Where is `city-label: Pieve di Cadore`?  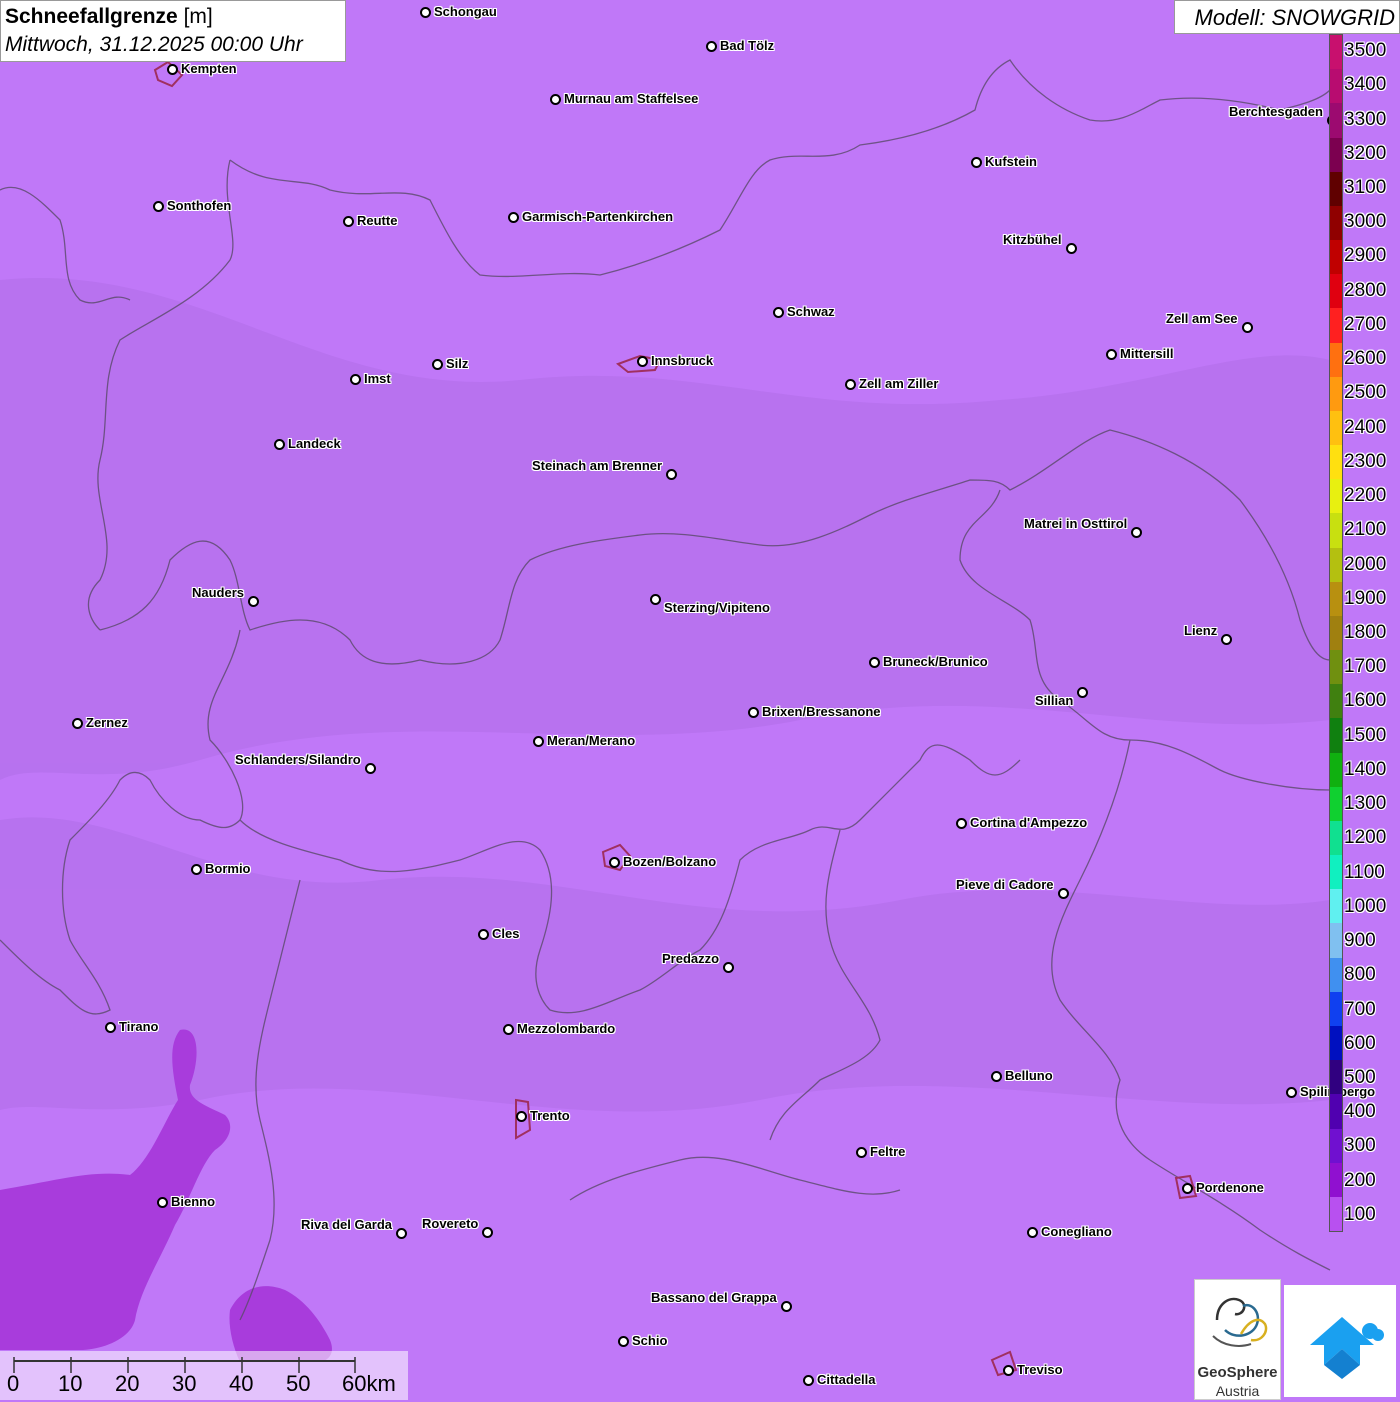 city-label: Pieve di Cadore is located at coordinates (1005, 884).